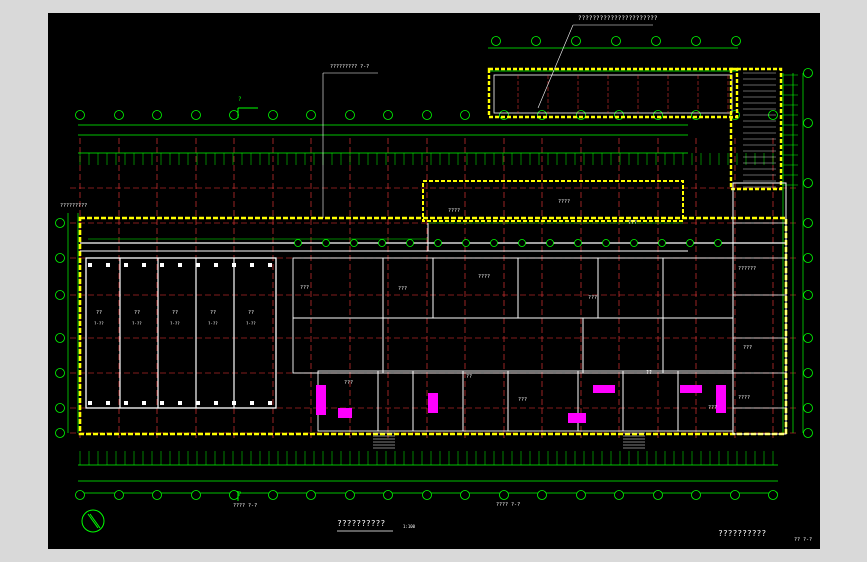 This screenshot has width=867, height=562. Describe the element at coordinates (555, 66) in the screenshot. I see `leader-line` at that location.